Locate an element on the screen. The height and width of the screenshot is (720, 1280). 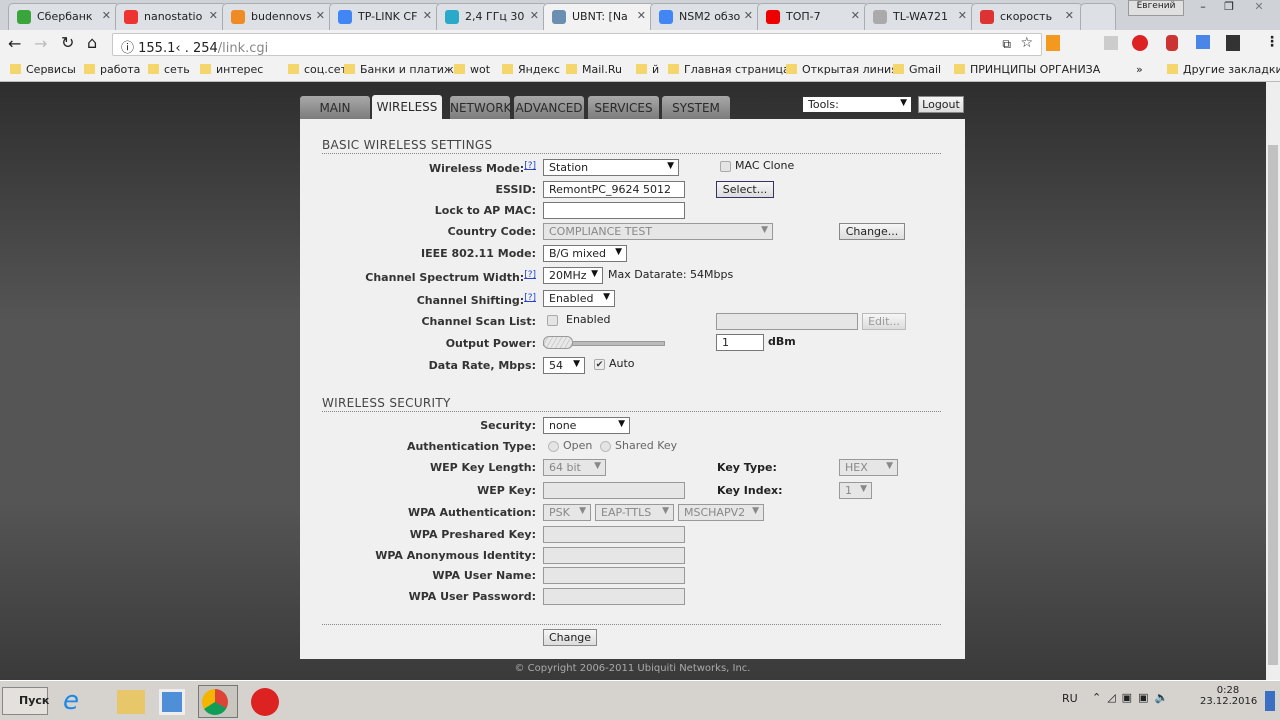
bookmark-item: ПРИНЦИПЫ ОРГАНИЗА is located at coordinates (1027, 69).